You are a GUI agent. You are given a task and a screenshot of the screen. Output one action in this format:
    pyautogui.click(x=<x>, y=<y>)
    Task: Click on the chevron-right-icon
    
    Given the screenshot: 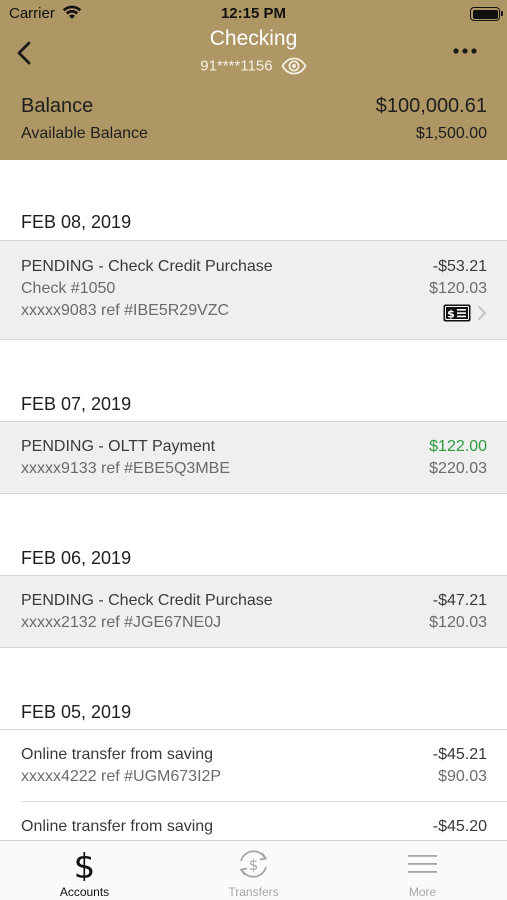 What is the action you would take?
    pyautogui.click(x=482, y=313)
    